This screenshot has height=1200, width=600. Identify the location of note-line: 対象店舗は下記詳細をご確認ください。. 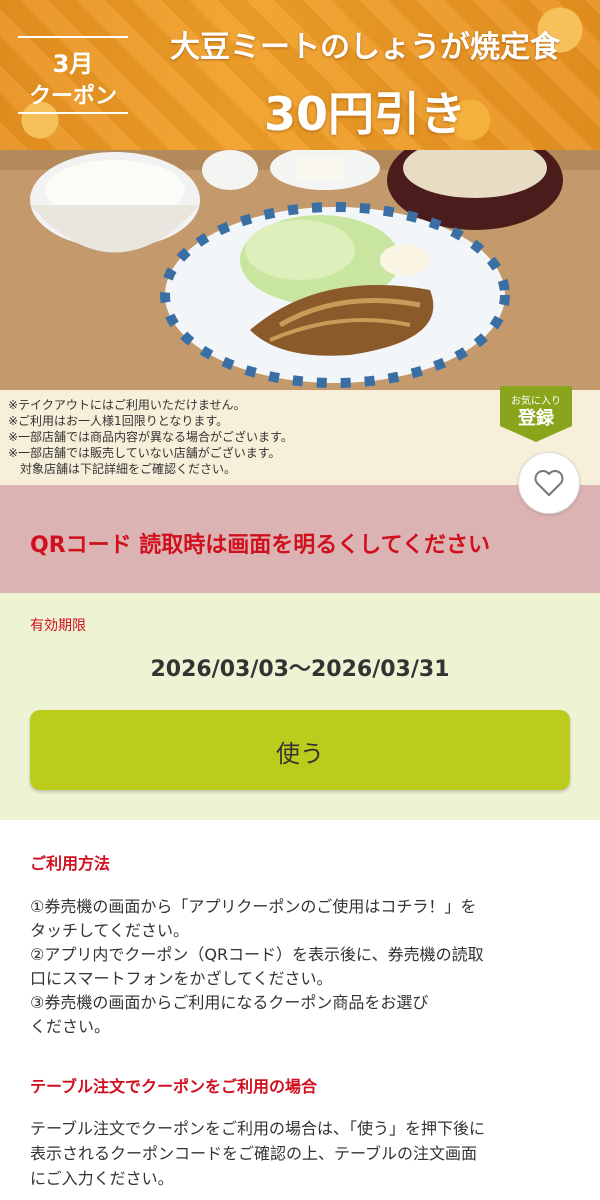
(122, 469).